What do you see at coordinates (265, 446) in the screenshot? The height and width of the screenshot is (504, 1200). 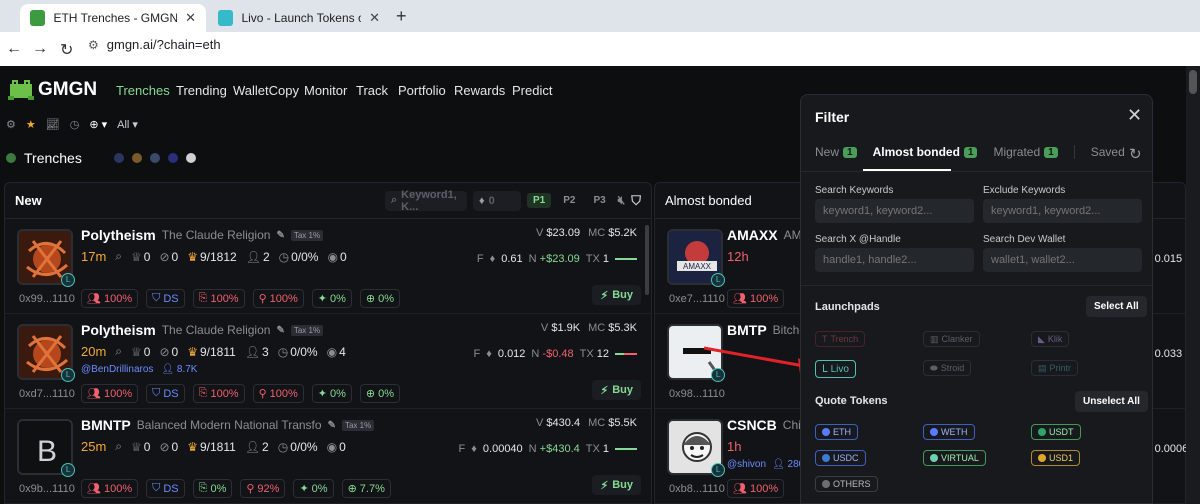 I see `stat-value: 2` at bounding box center [265, 446].